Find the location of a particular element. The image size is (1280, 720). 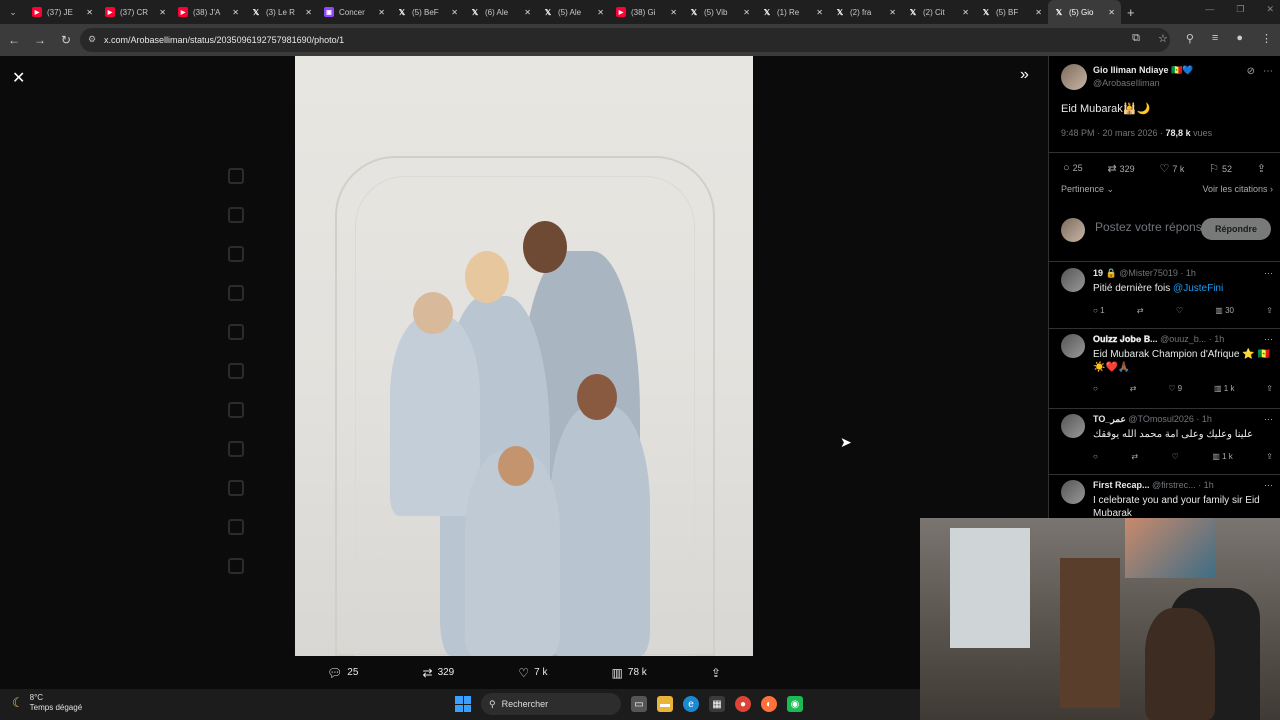

task-view-icon: ▭ is located at coordinates (639, 704).